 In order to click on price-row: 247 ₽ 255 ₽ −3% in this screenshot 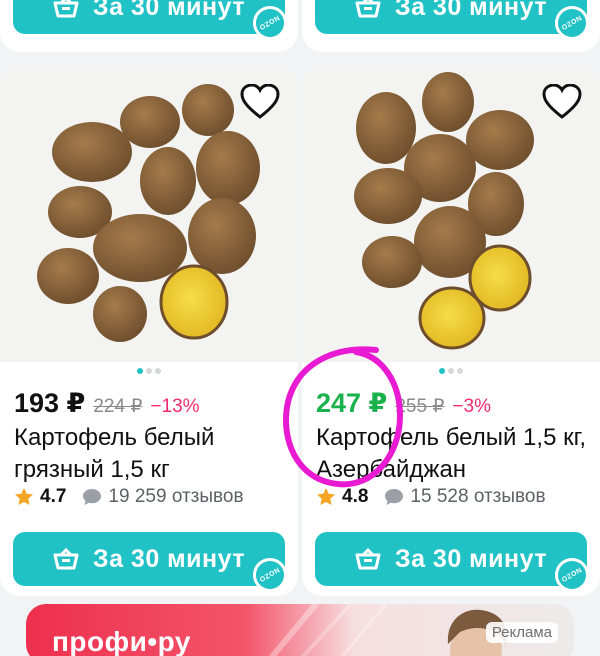, I will do `click(403, 403)`.